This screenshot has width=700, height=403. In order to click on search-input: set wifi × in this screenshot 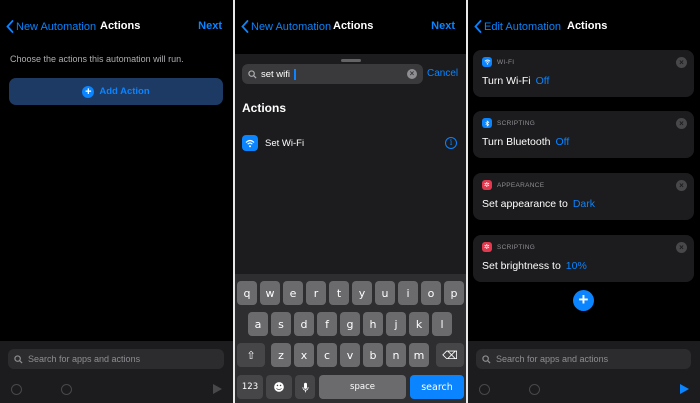, I will do `click(332, 74)`.